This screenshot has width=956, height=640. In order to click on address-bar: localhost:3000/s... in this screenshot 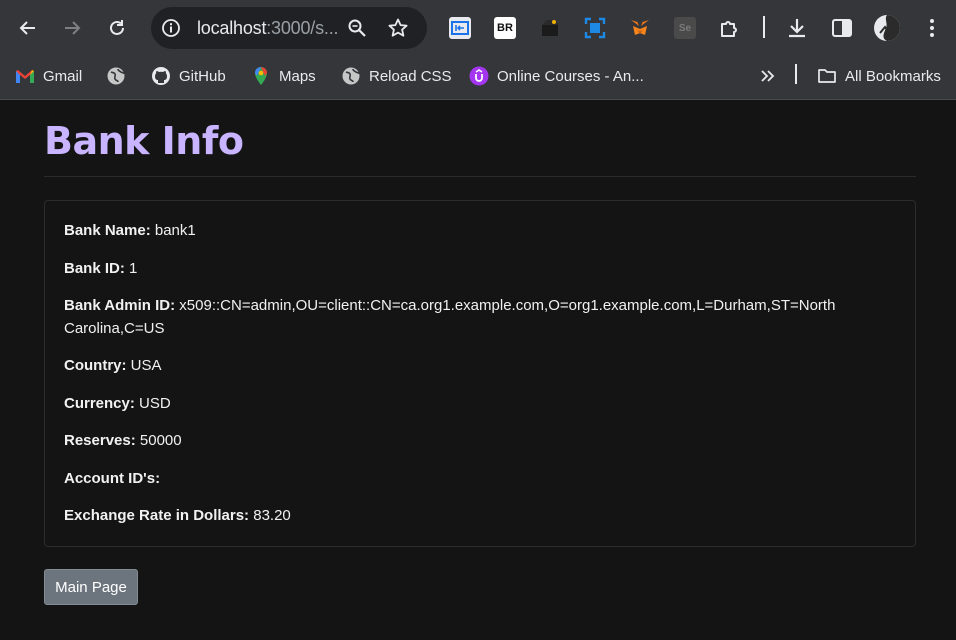, I will do `click(289, 28)`.